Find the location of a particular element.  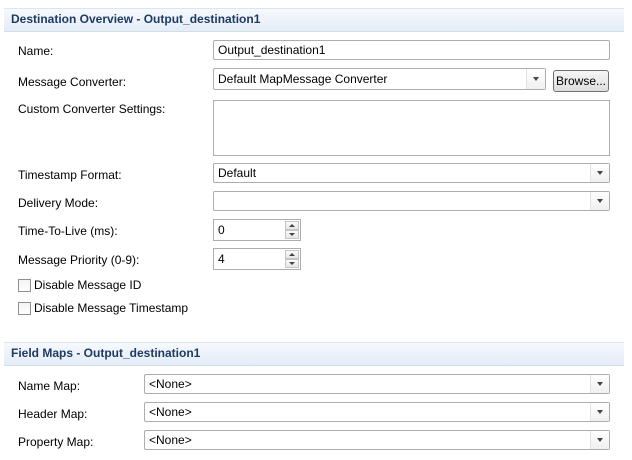

timestamp-format-combo: Default is located at coordinates (411, 173).